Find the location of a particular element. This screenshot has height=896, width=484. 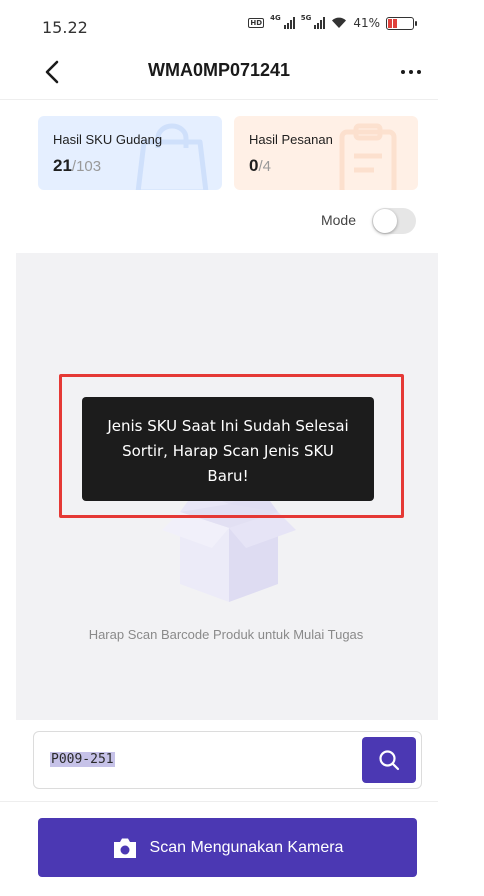

sku-result-label: Hasil SKU Gudang is located at coordinates (108, 139).